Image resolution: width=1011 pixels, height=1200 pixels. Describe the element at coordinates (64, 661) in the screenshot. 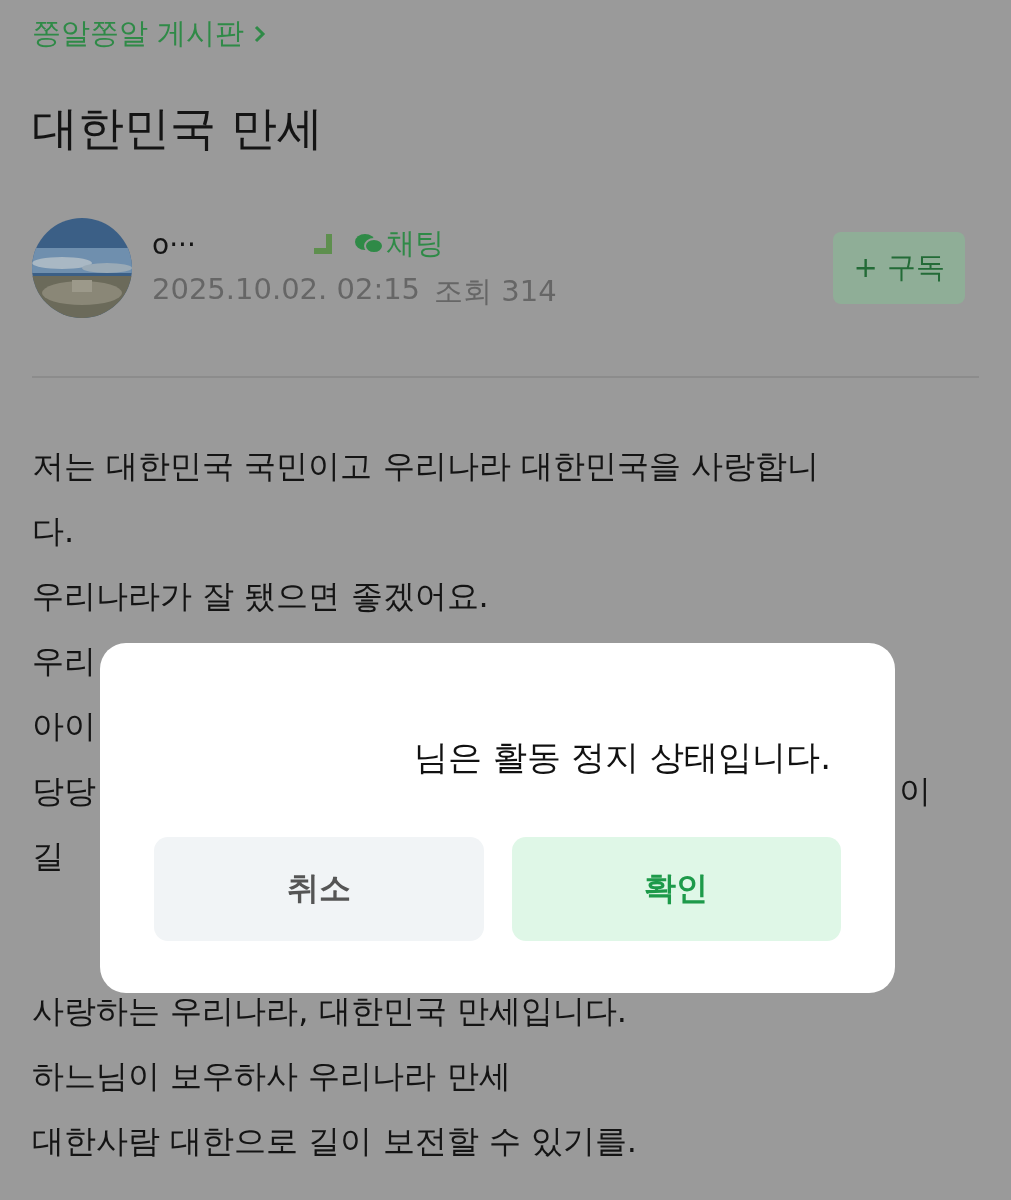

I see `body-text: 우리` at that location.